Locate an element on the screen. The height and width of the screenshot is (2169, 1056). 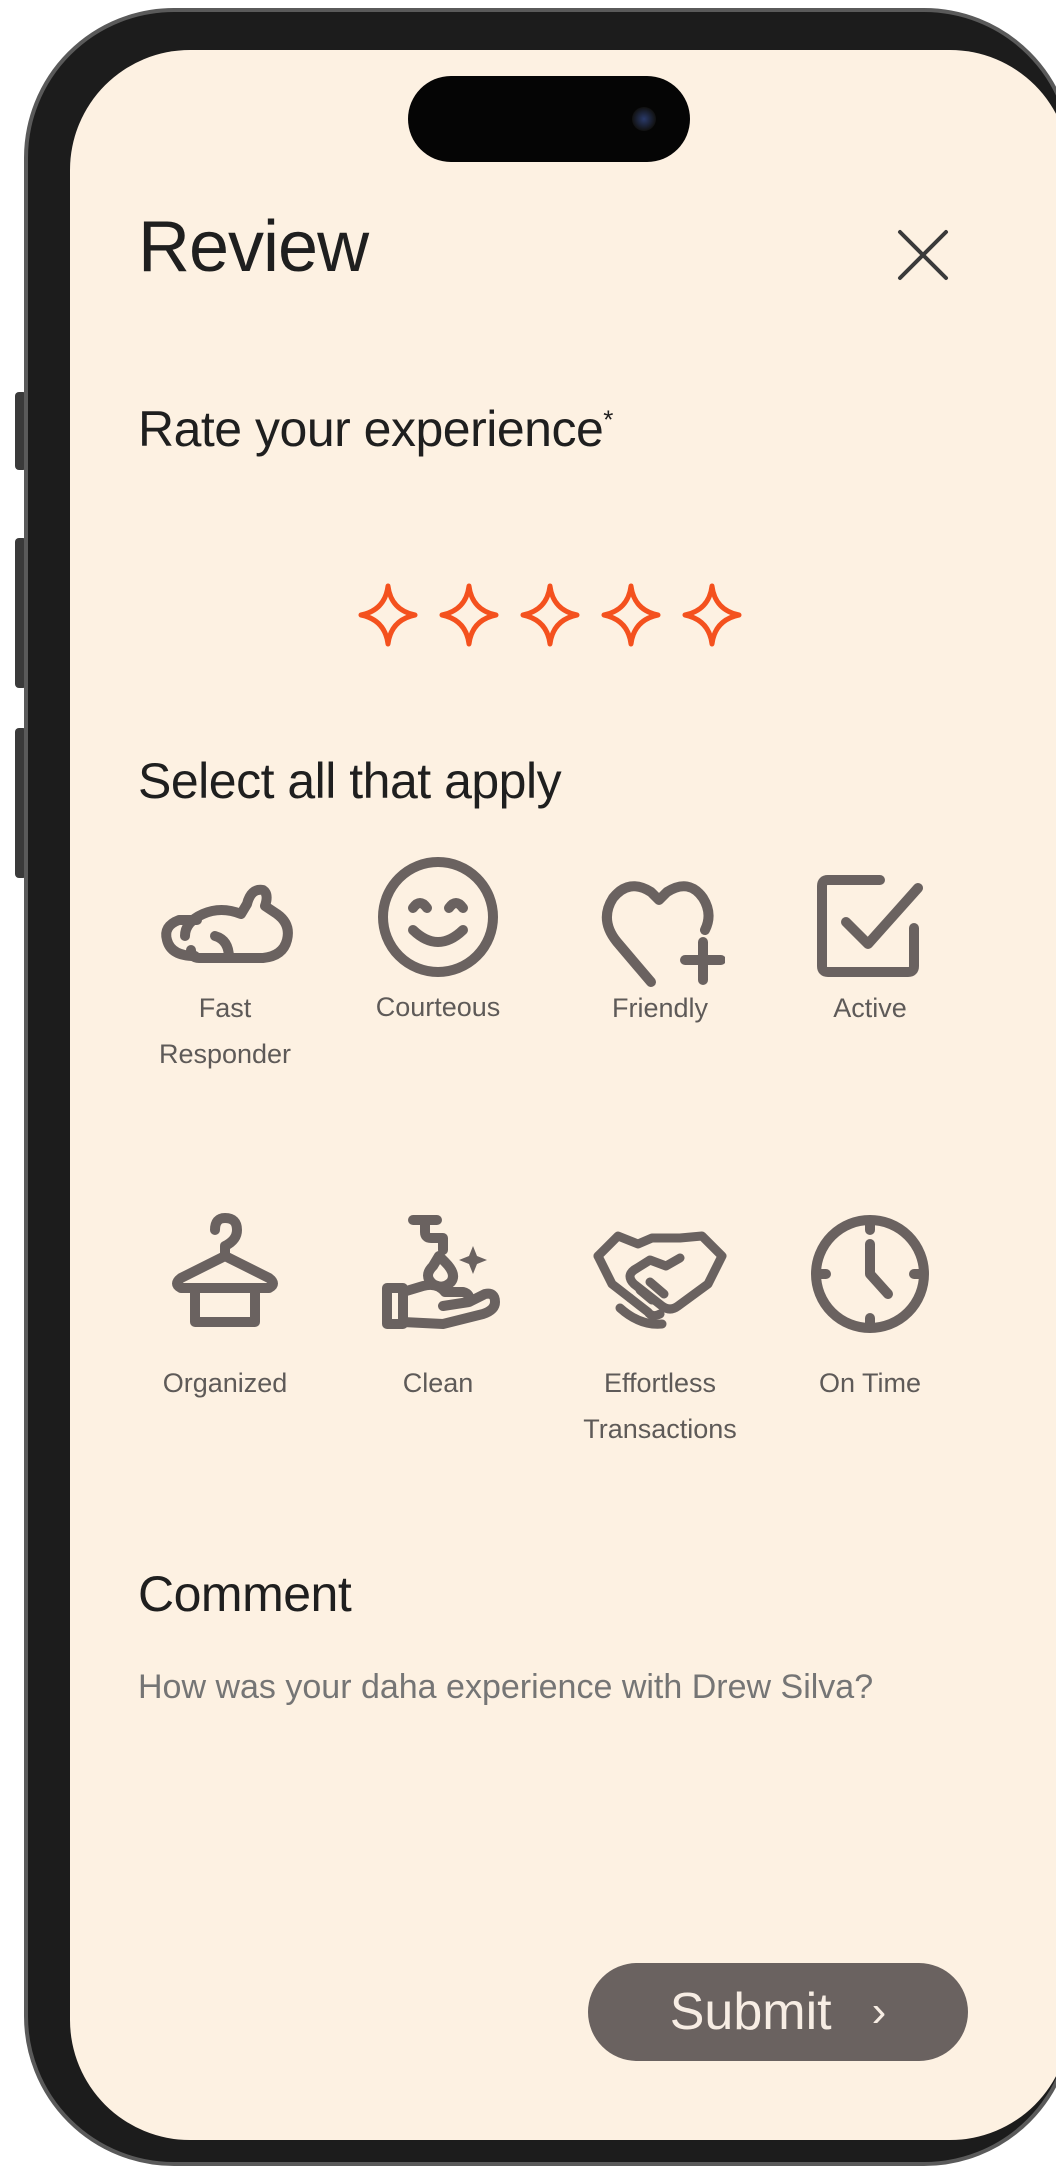
comment-label: Comment is located at coordinates (245, 1594).